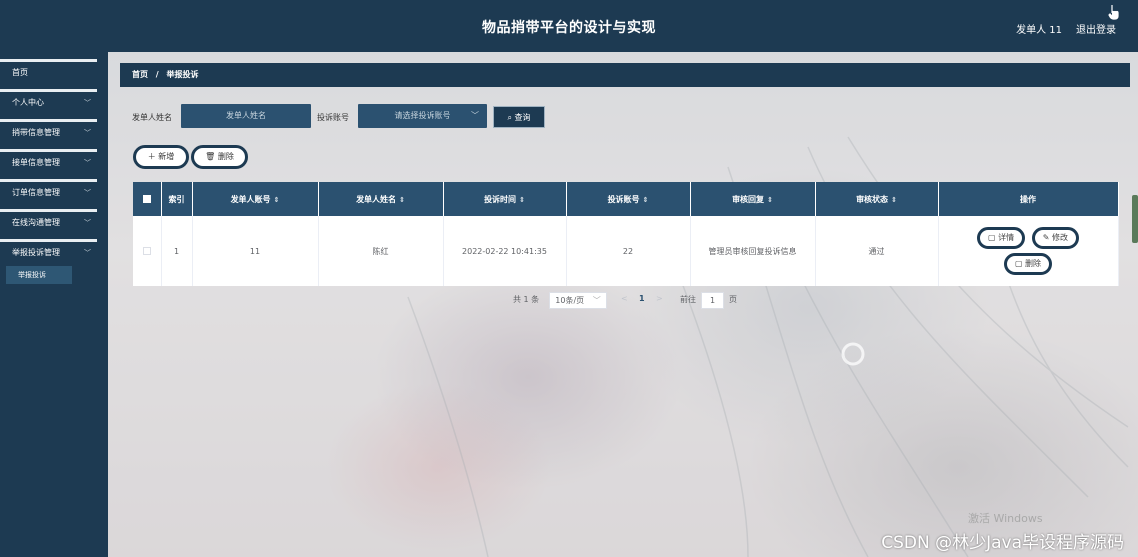 The width and height of the screenshot is (1138, 557). Describe the element at coordinates (659, 298) in the screenshot. I see `next-page-icon: >` at that location.